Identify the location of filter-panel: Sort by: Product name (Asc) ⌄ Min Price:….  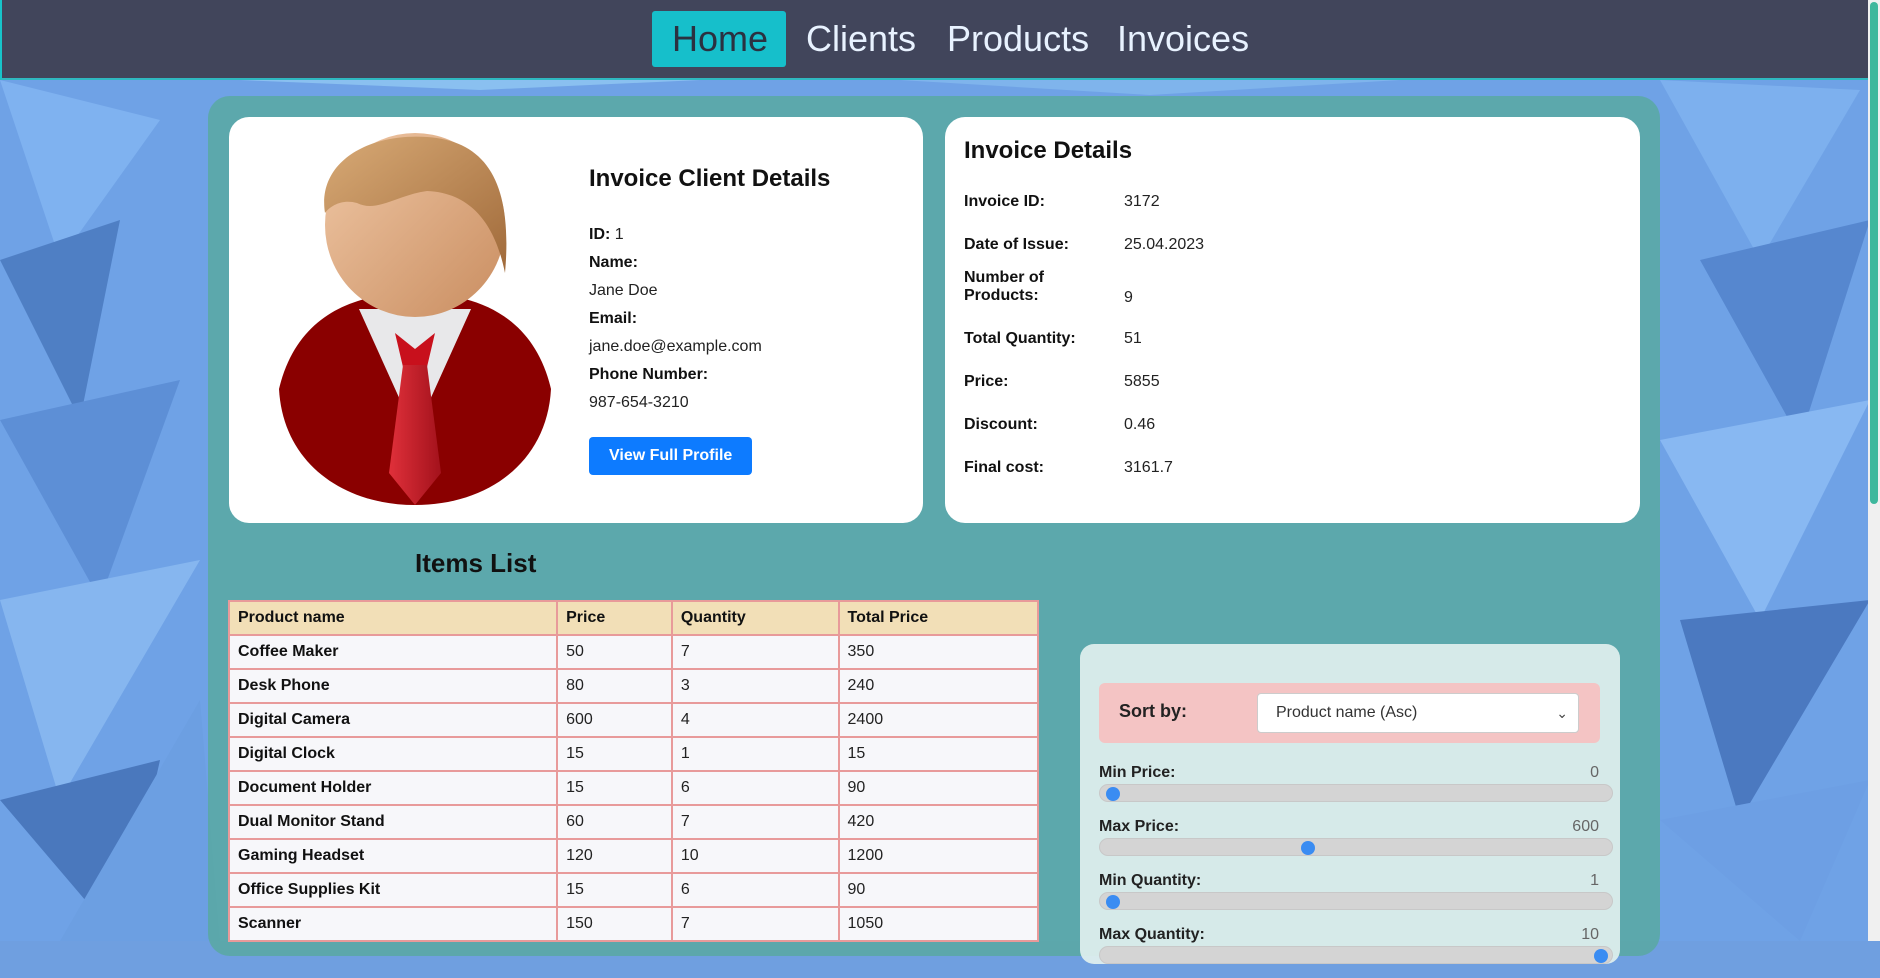
(1350, 804).